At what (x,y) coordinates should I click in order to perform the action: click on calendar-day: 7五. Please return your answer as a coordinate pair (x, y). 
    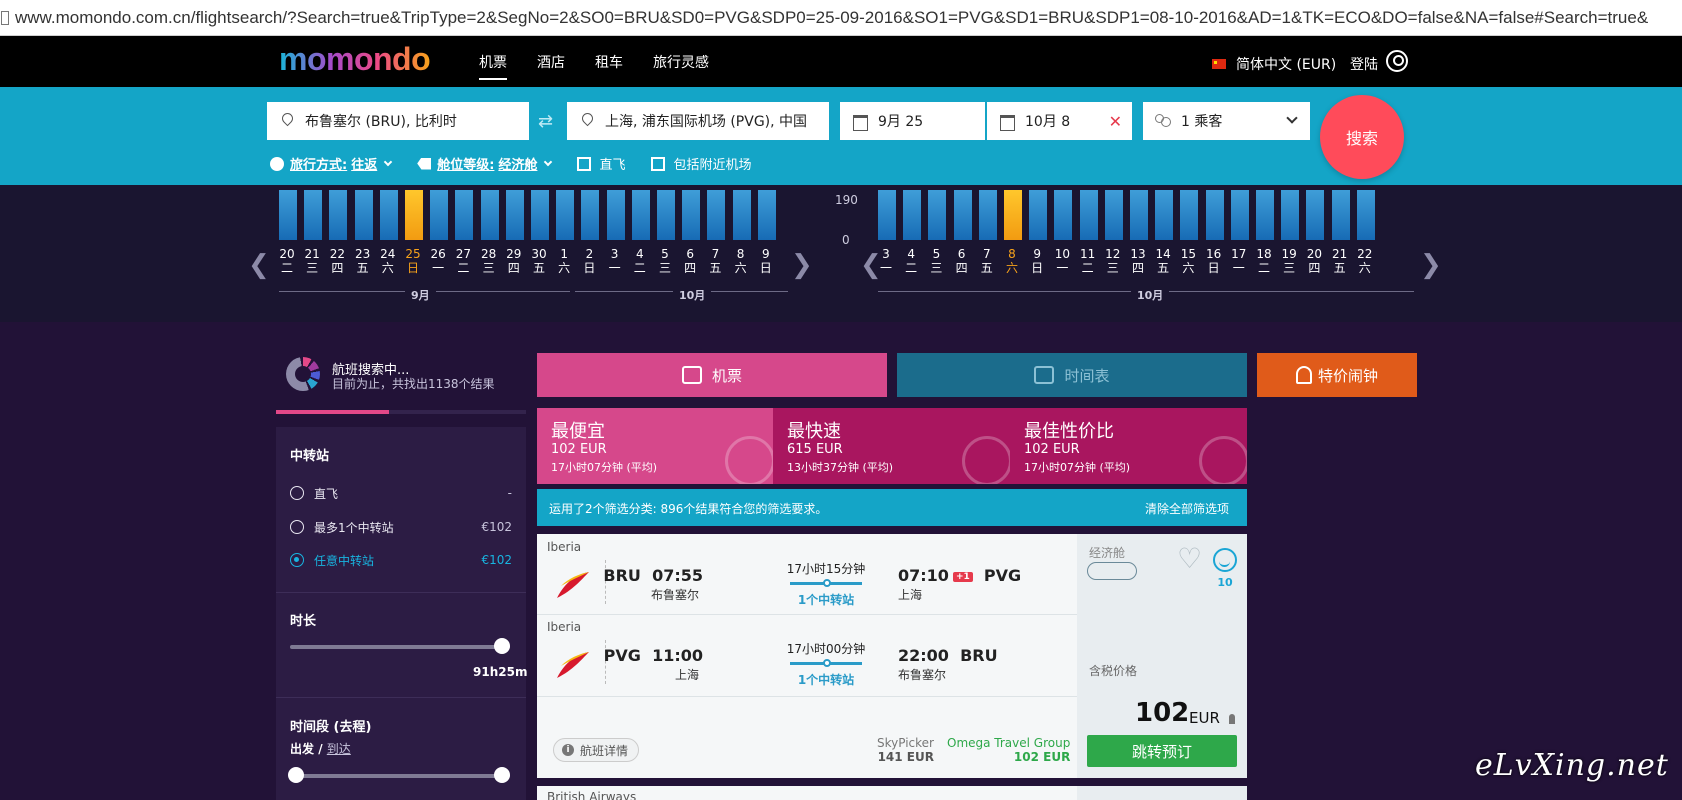
    Looking at the image, I should click on (987, 261).